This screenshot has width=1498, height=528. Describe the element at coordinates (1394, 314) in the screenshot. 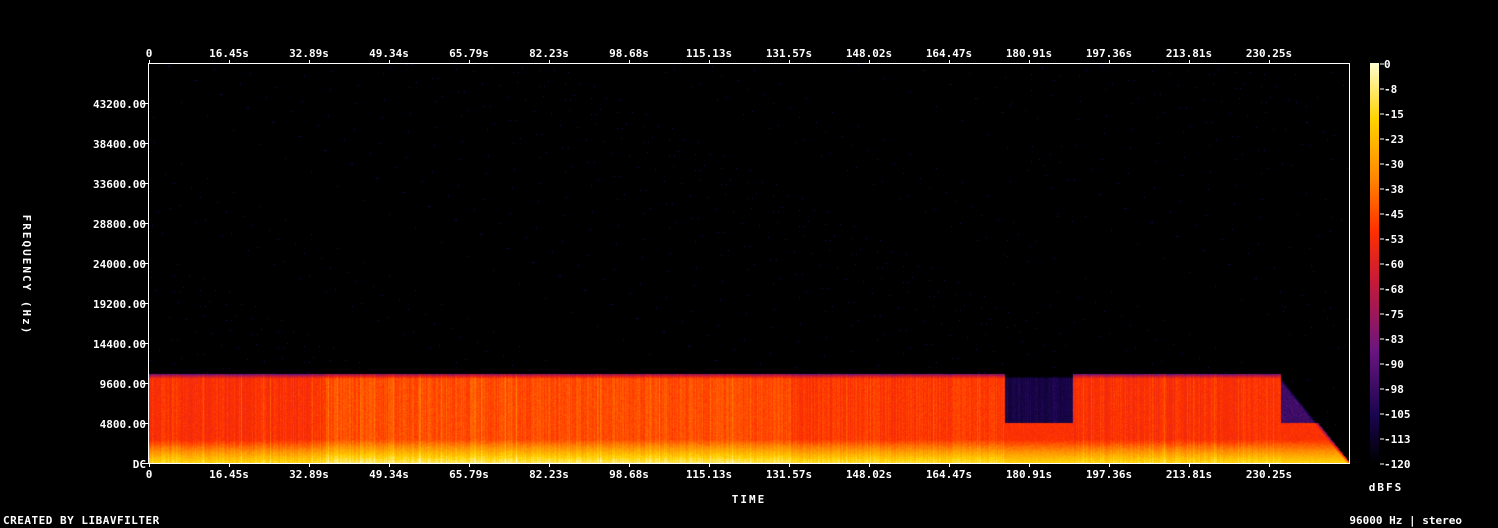

I see `colorbar-tick-label: -75` at that location.